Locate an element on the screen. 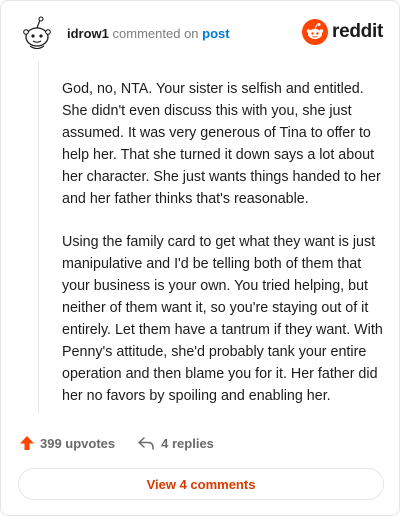  reddit-wordmark: reddit is located at coordinates (357, 31).